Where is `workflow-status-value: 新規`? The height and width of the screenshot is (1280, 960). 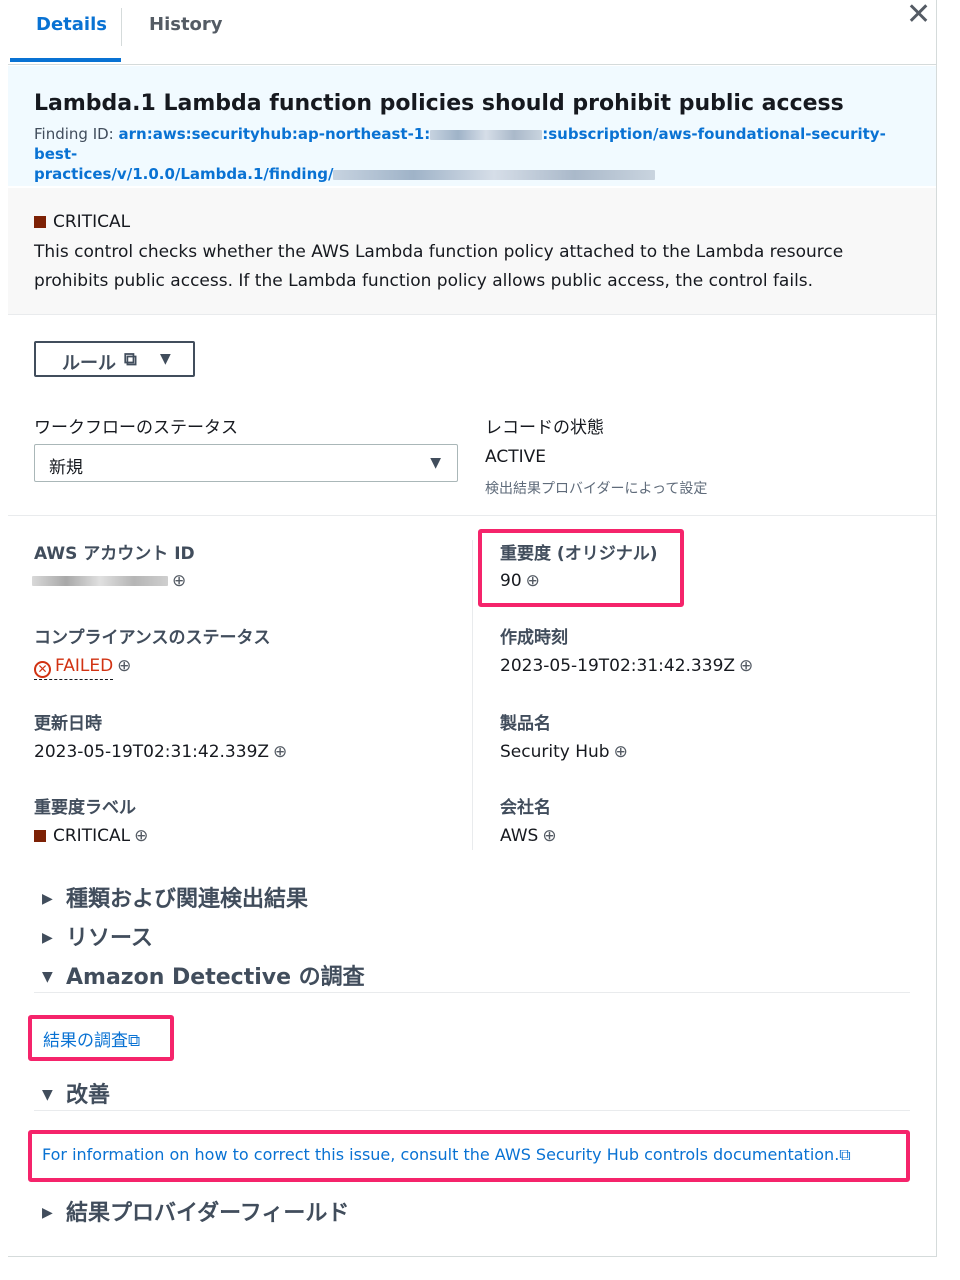
workflow-status-value: 新規 is located at coordinates (66, 468).